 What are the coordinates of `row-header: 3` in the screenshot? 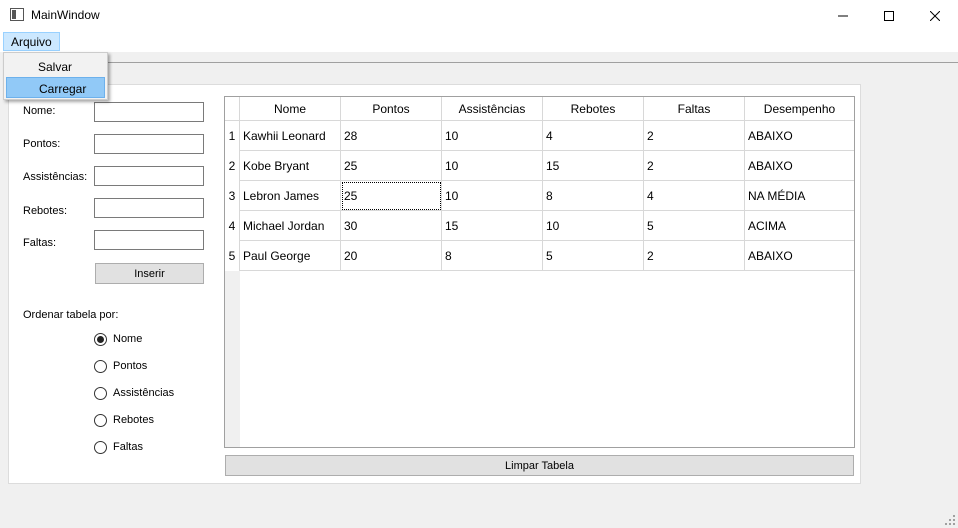 It's located at (232, 196).